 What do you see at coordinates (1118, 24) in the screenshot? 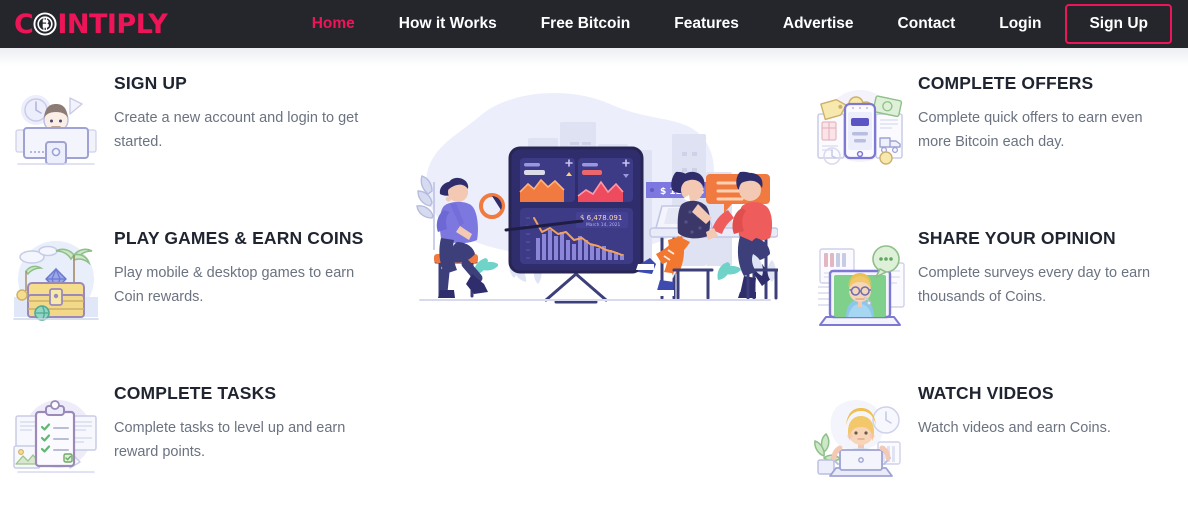
I see `sign-up-button: Sign Up` at bounding box center [1118, 24].